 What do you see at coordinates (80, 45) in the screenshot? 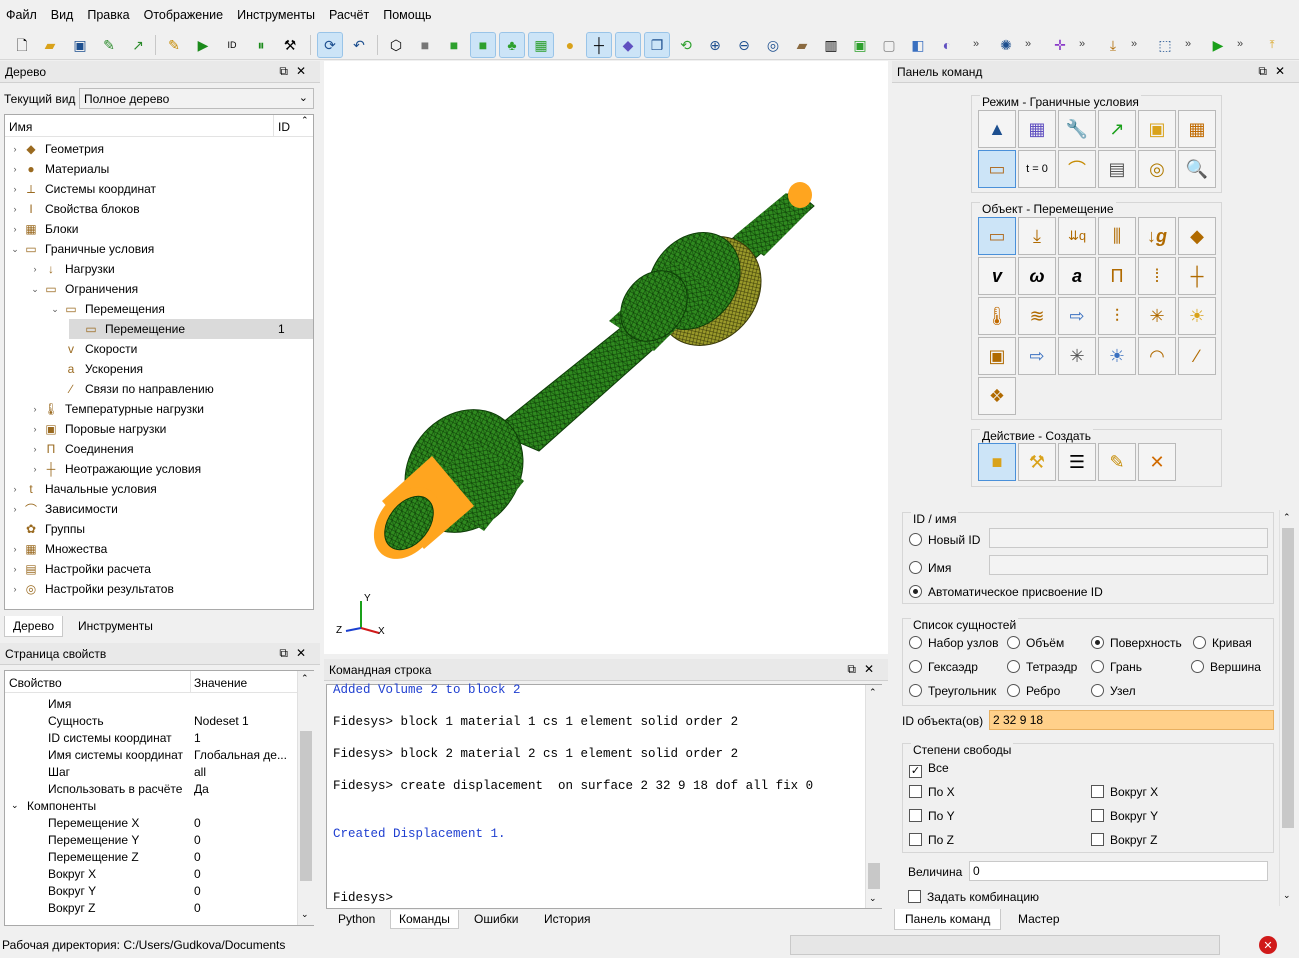
I see `save-icon: ▣` at bounding box center [80, 45].